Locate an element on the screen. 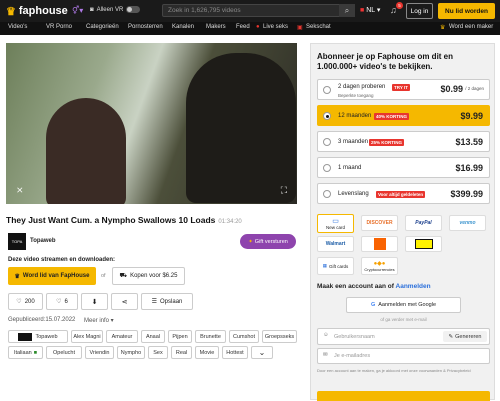 Image resolution: width=500 pixels, height=401 pixels. nav-channels: Kanalen is located at coordinates (183, 27).